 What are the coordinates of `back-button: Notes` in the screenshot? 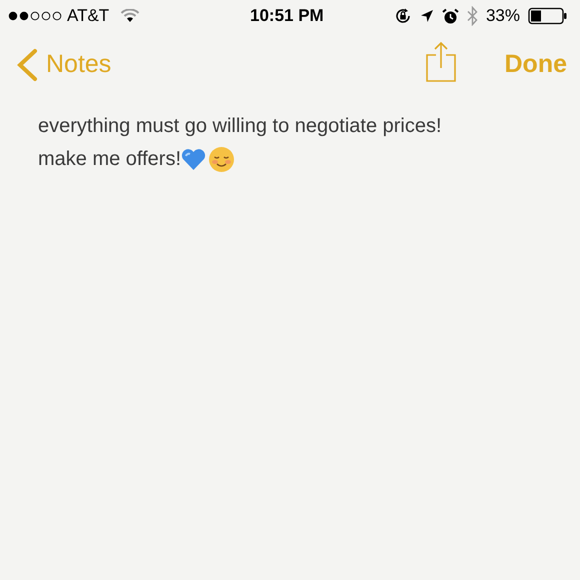 It's located at (56, 65).